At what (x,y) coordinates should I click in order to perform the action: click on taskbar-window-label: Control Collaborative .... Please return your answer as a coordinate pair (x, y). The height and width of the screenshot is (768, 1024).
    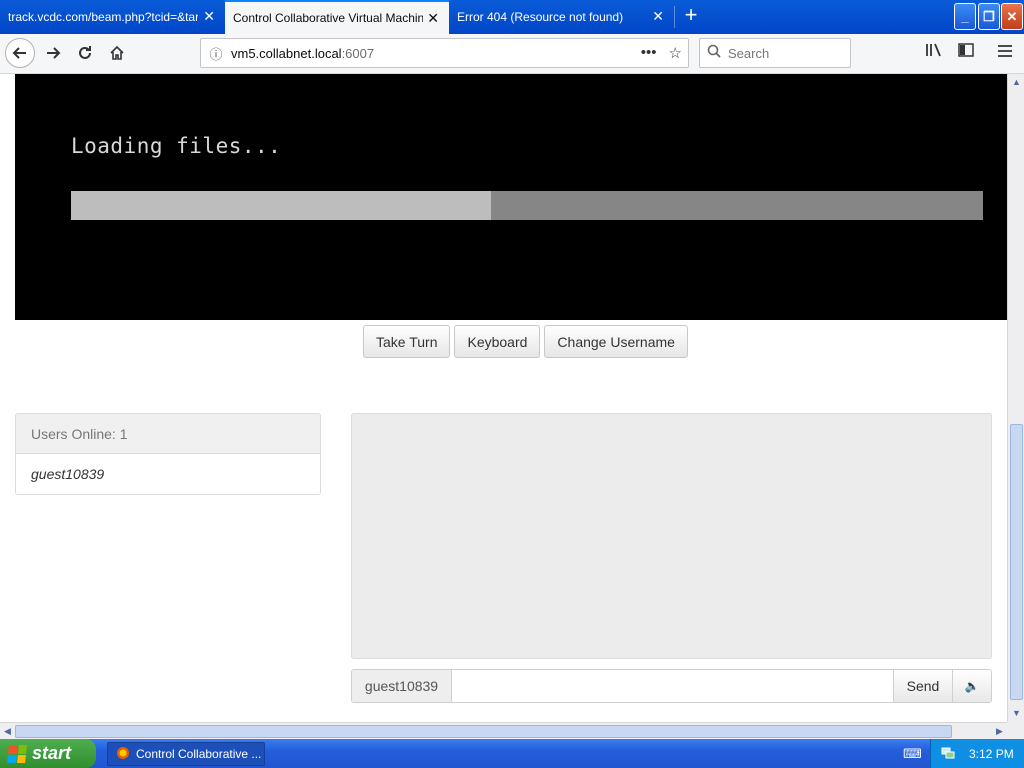
    Looking at the image, I should click on (199, 754).